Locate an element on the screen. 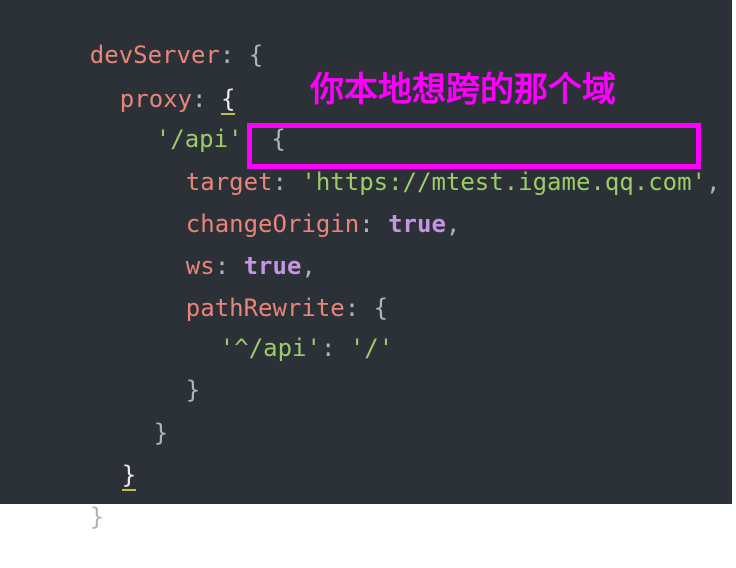 This screenshot has height=568, width=736. code-line-7: pathRewrite: { is located at coordinates (258, 289).